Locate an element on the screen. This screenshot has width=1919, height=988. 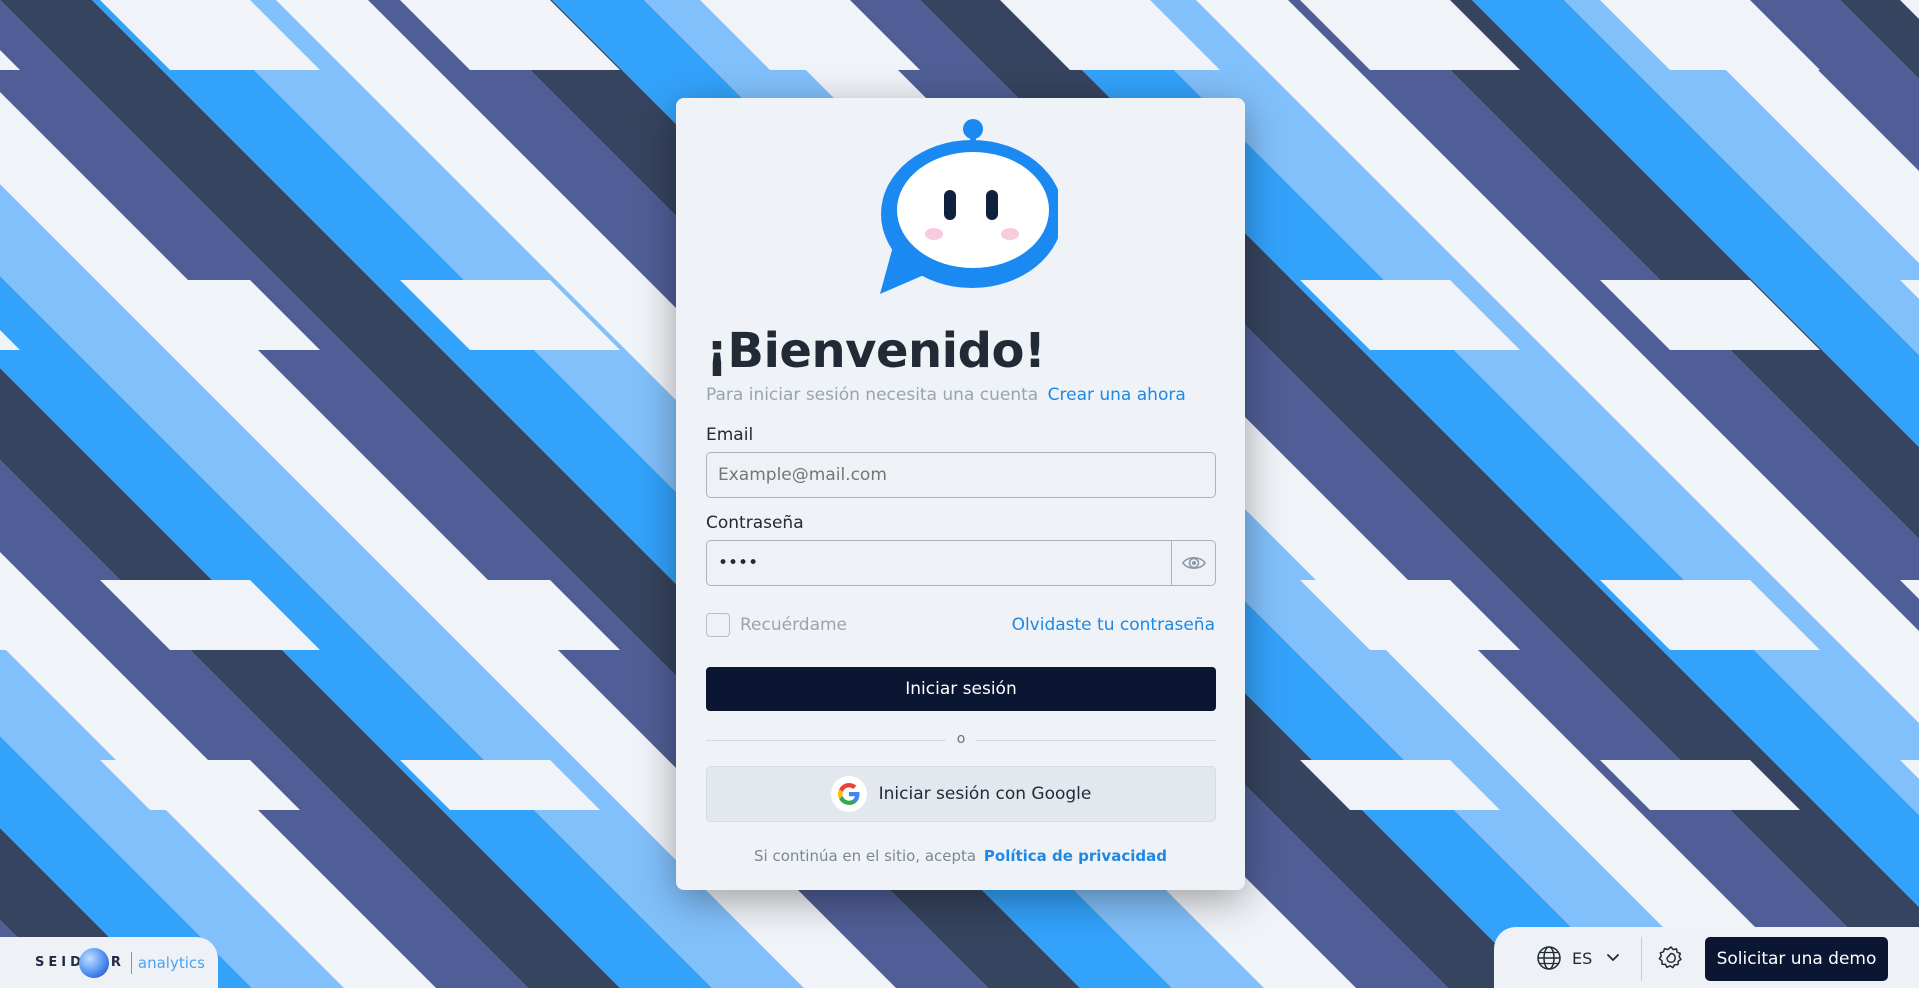
or-divider: o is located at coordinates (961, 739).